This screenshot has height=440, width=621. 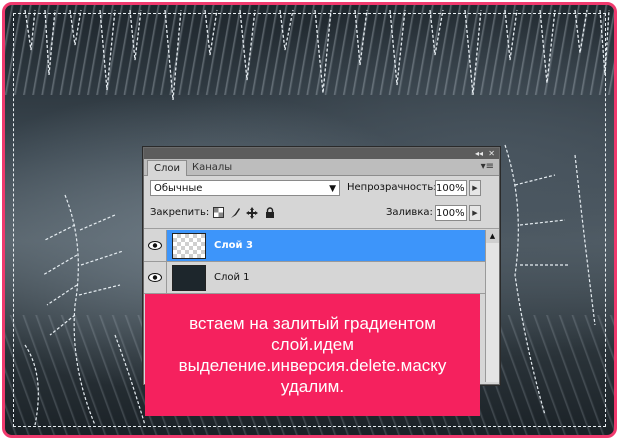 What do you see at coordinates (332, 189) in the screenshot?
I see `chevron-down-icon: ▼` at bounding box center [332, 189].